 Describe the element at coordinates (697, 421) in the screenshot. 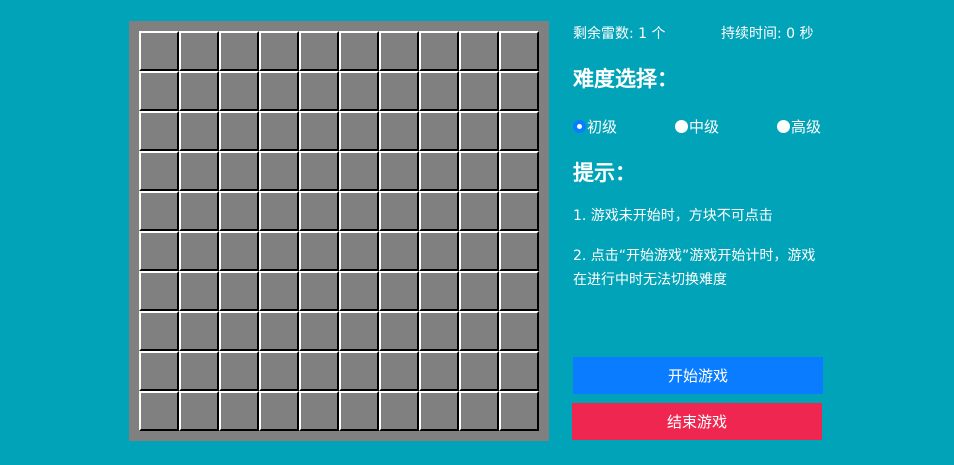

I see `end-game-button: 结束游戏` at that location.